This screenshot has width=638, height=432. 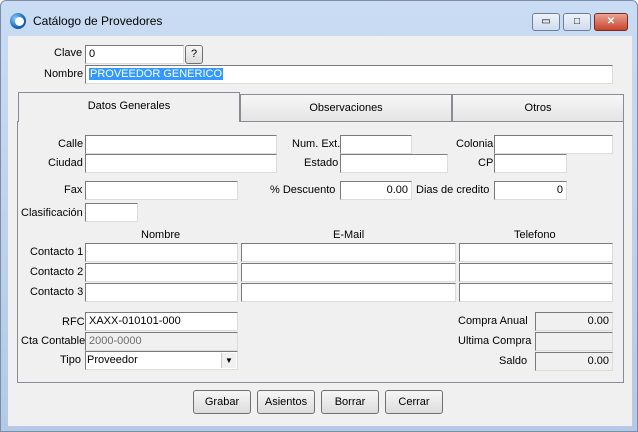 What do you see at coordinates (57, 292) in the screenshot?
I see `contacto-3-label: Contacto 3` at bounding box center [57, 292].